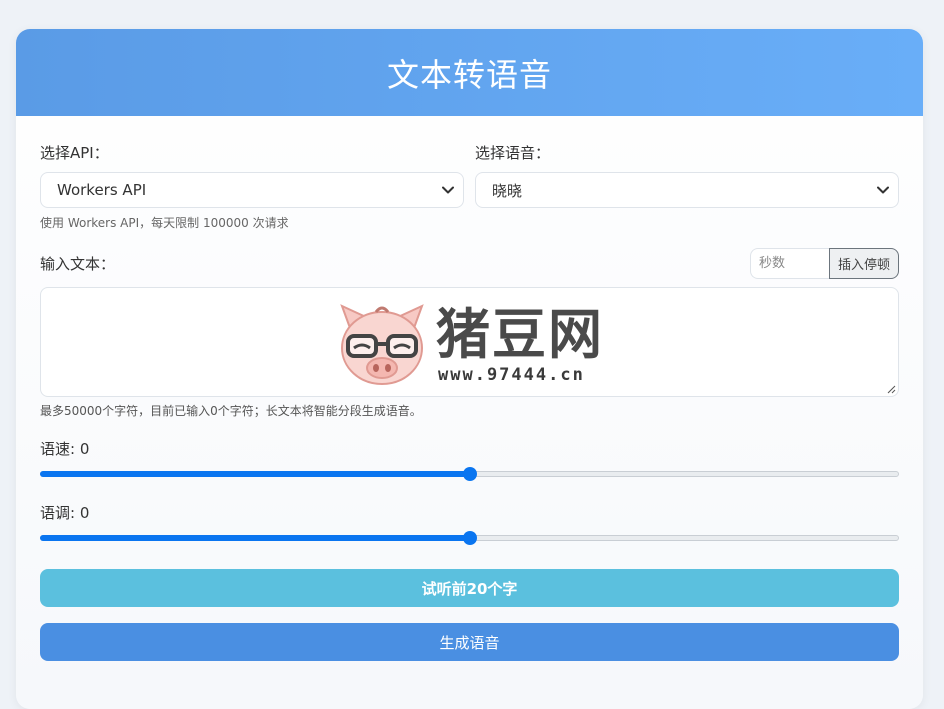  I want to click on pitch-slider, so click(469, 538).